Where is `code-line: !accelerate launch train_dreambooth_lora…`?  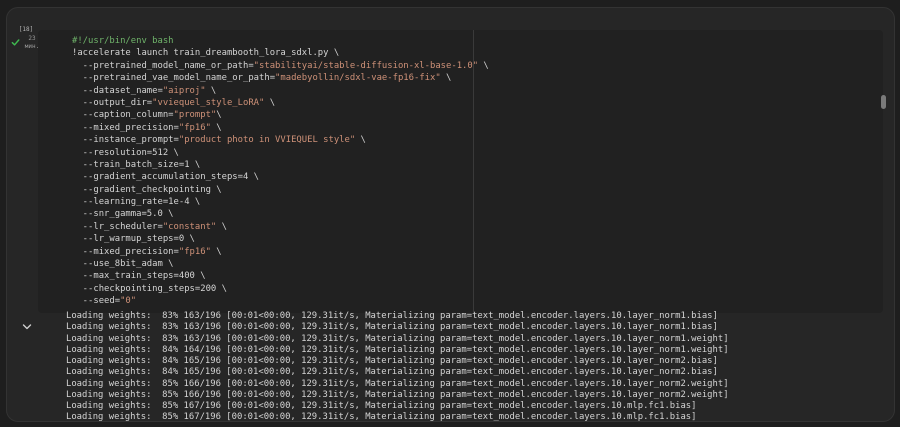 code-line: !accelerate launch train_dreambooth_lora… is located at coordinates (280, 53).